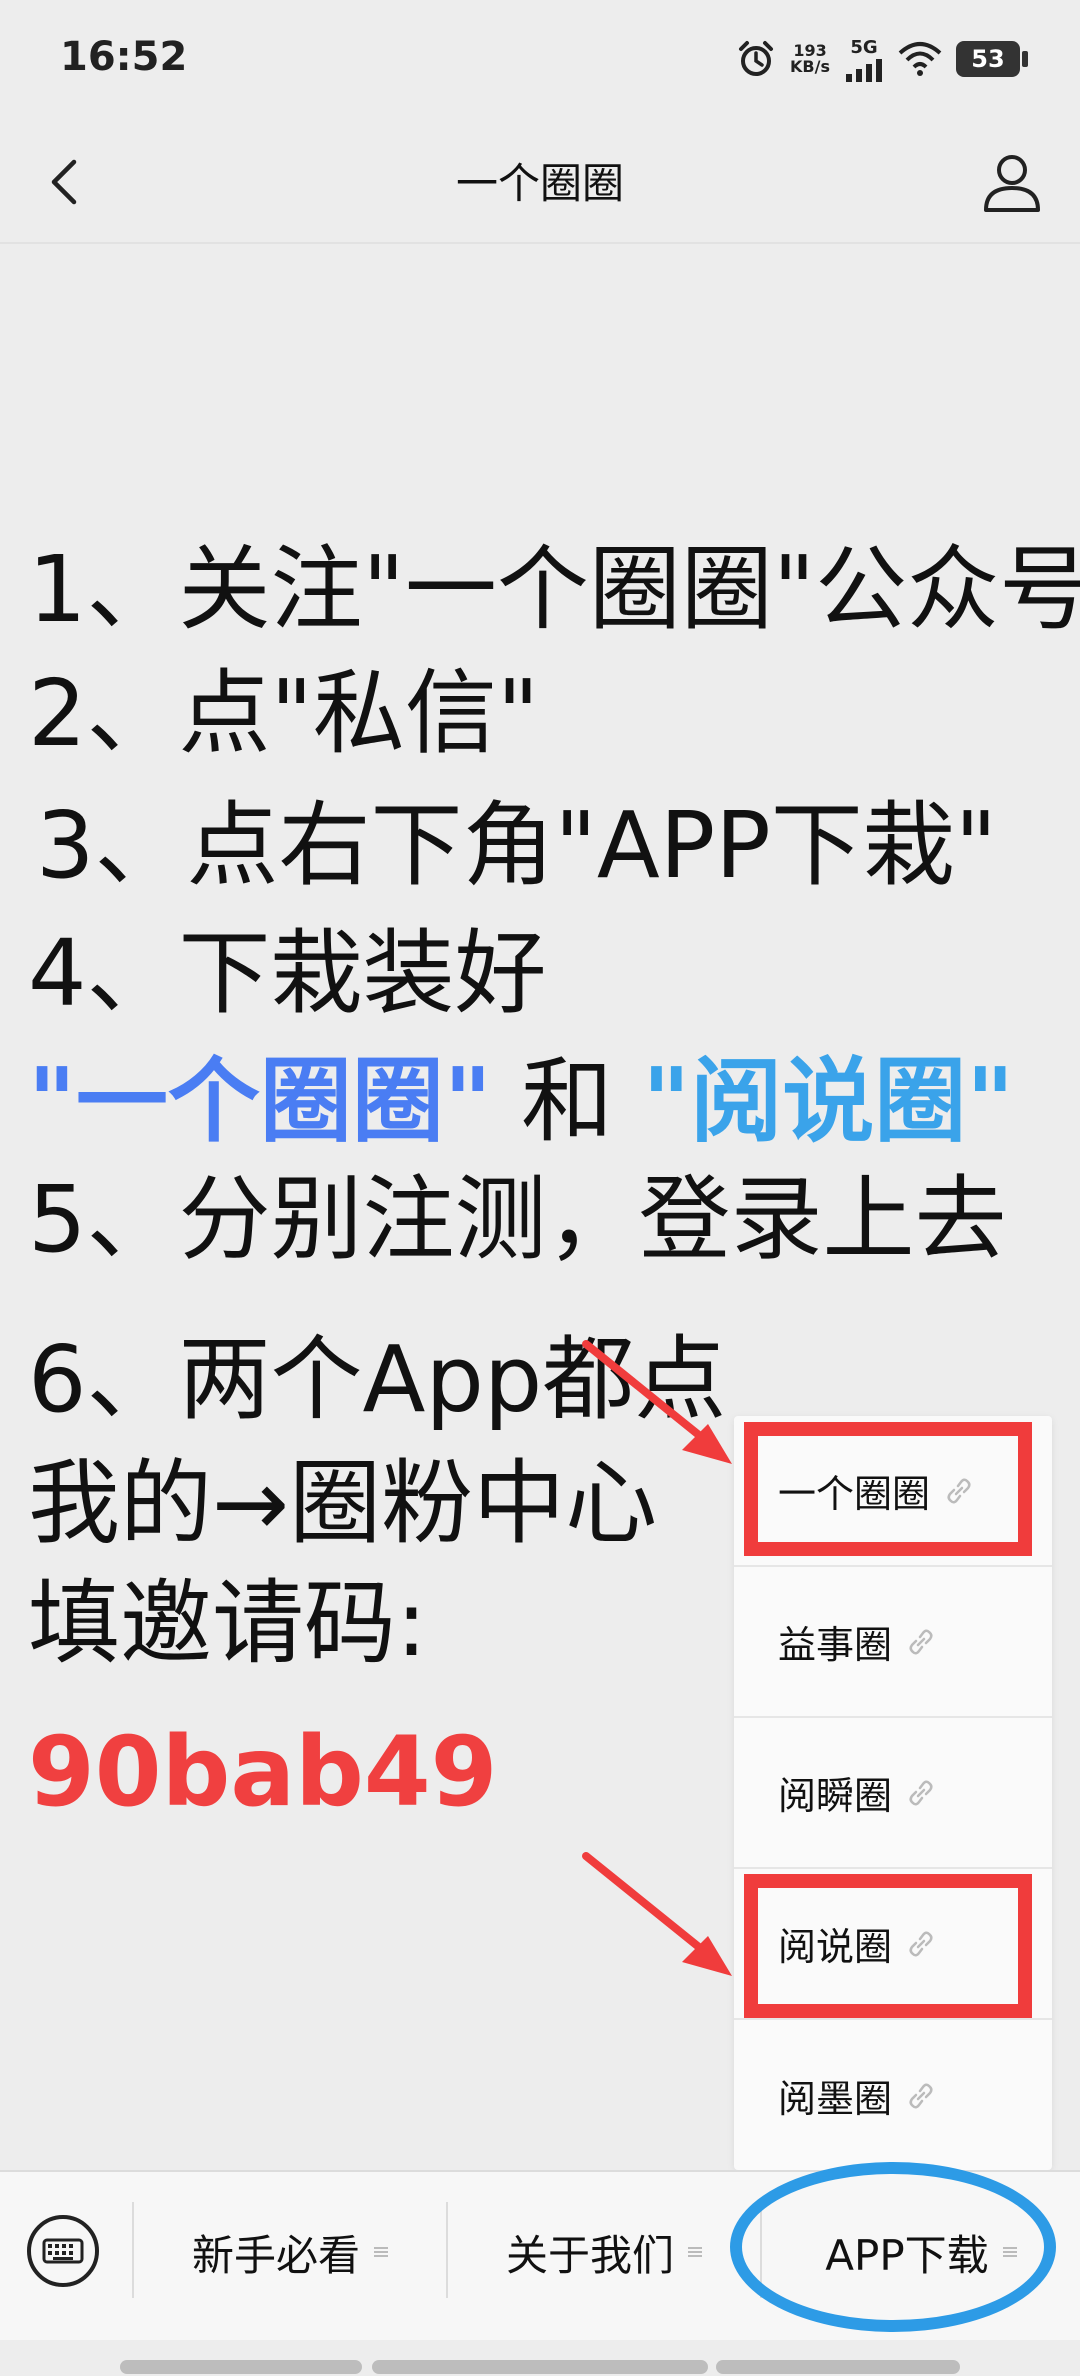 The image size is (1080, 2376). I want to click on app-name-yigequanquan: "一个圈圈", so click(260, 1101).